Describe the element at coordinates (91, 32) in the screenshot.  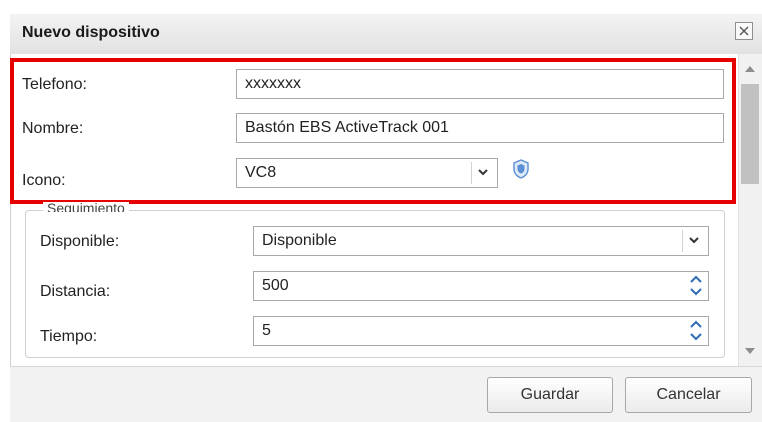
I see `dialog-title: Nuevo dispositivo` at that location.